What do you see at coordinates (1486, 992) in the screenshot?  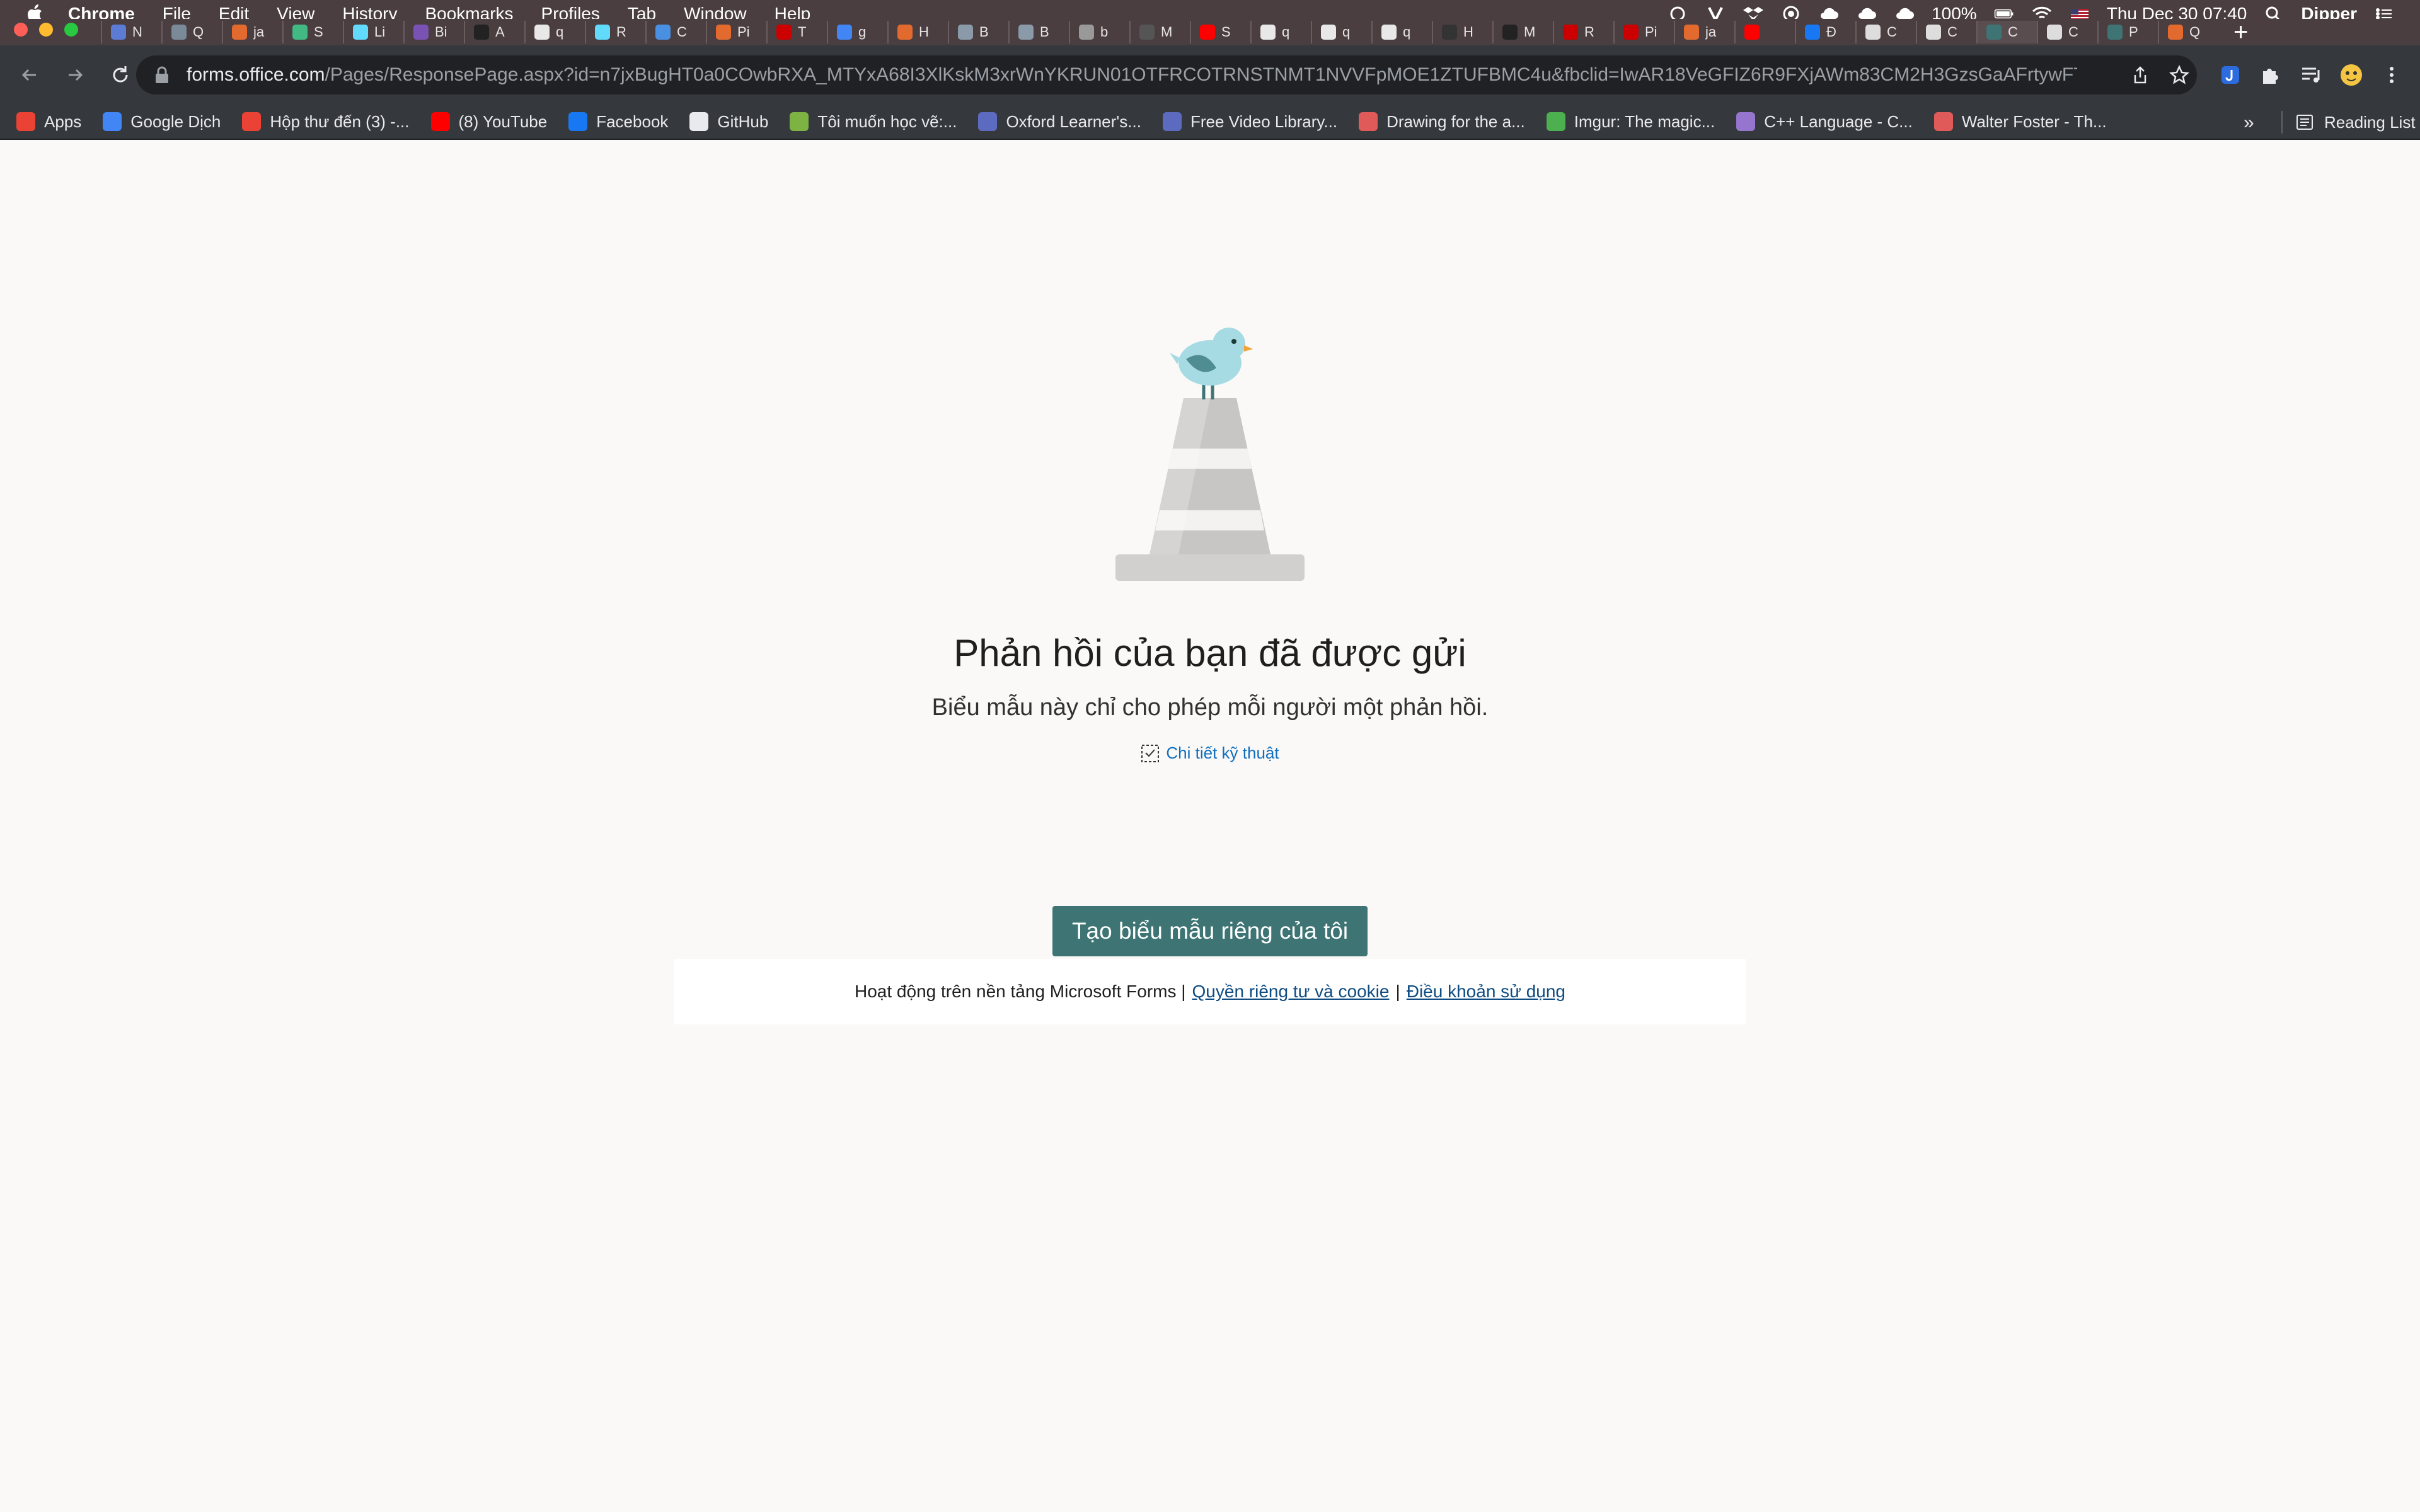 I see `terms-of-use-link: Điều khoản sử dụng` at bounding box center [1486, 992].